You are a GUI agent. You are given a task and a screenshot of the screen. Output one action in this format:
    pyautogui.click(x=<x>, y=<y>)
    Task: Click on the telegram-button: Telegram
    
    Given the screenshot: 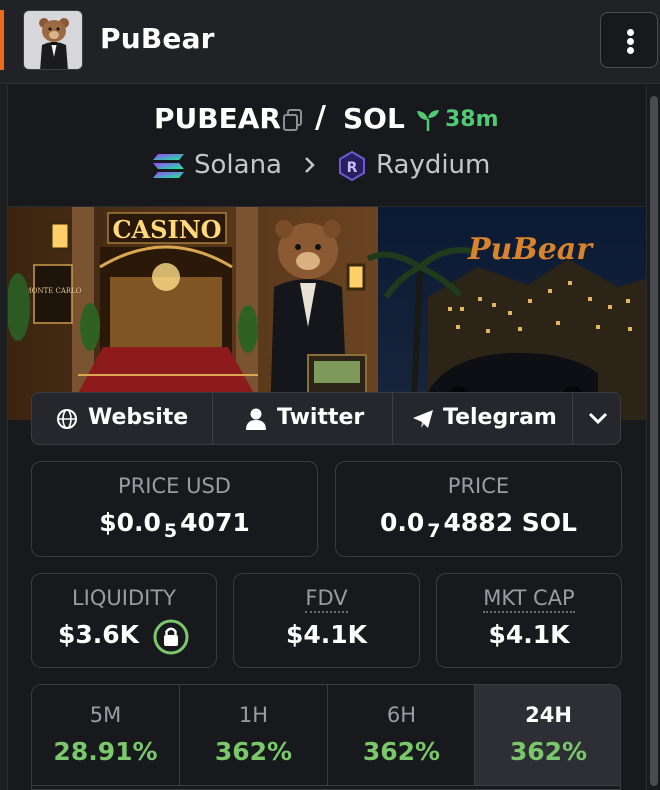 What is the action you would take?
    pyautogui.click(x=482, y=418)
    